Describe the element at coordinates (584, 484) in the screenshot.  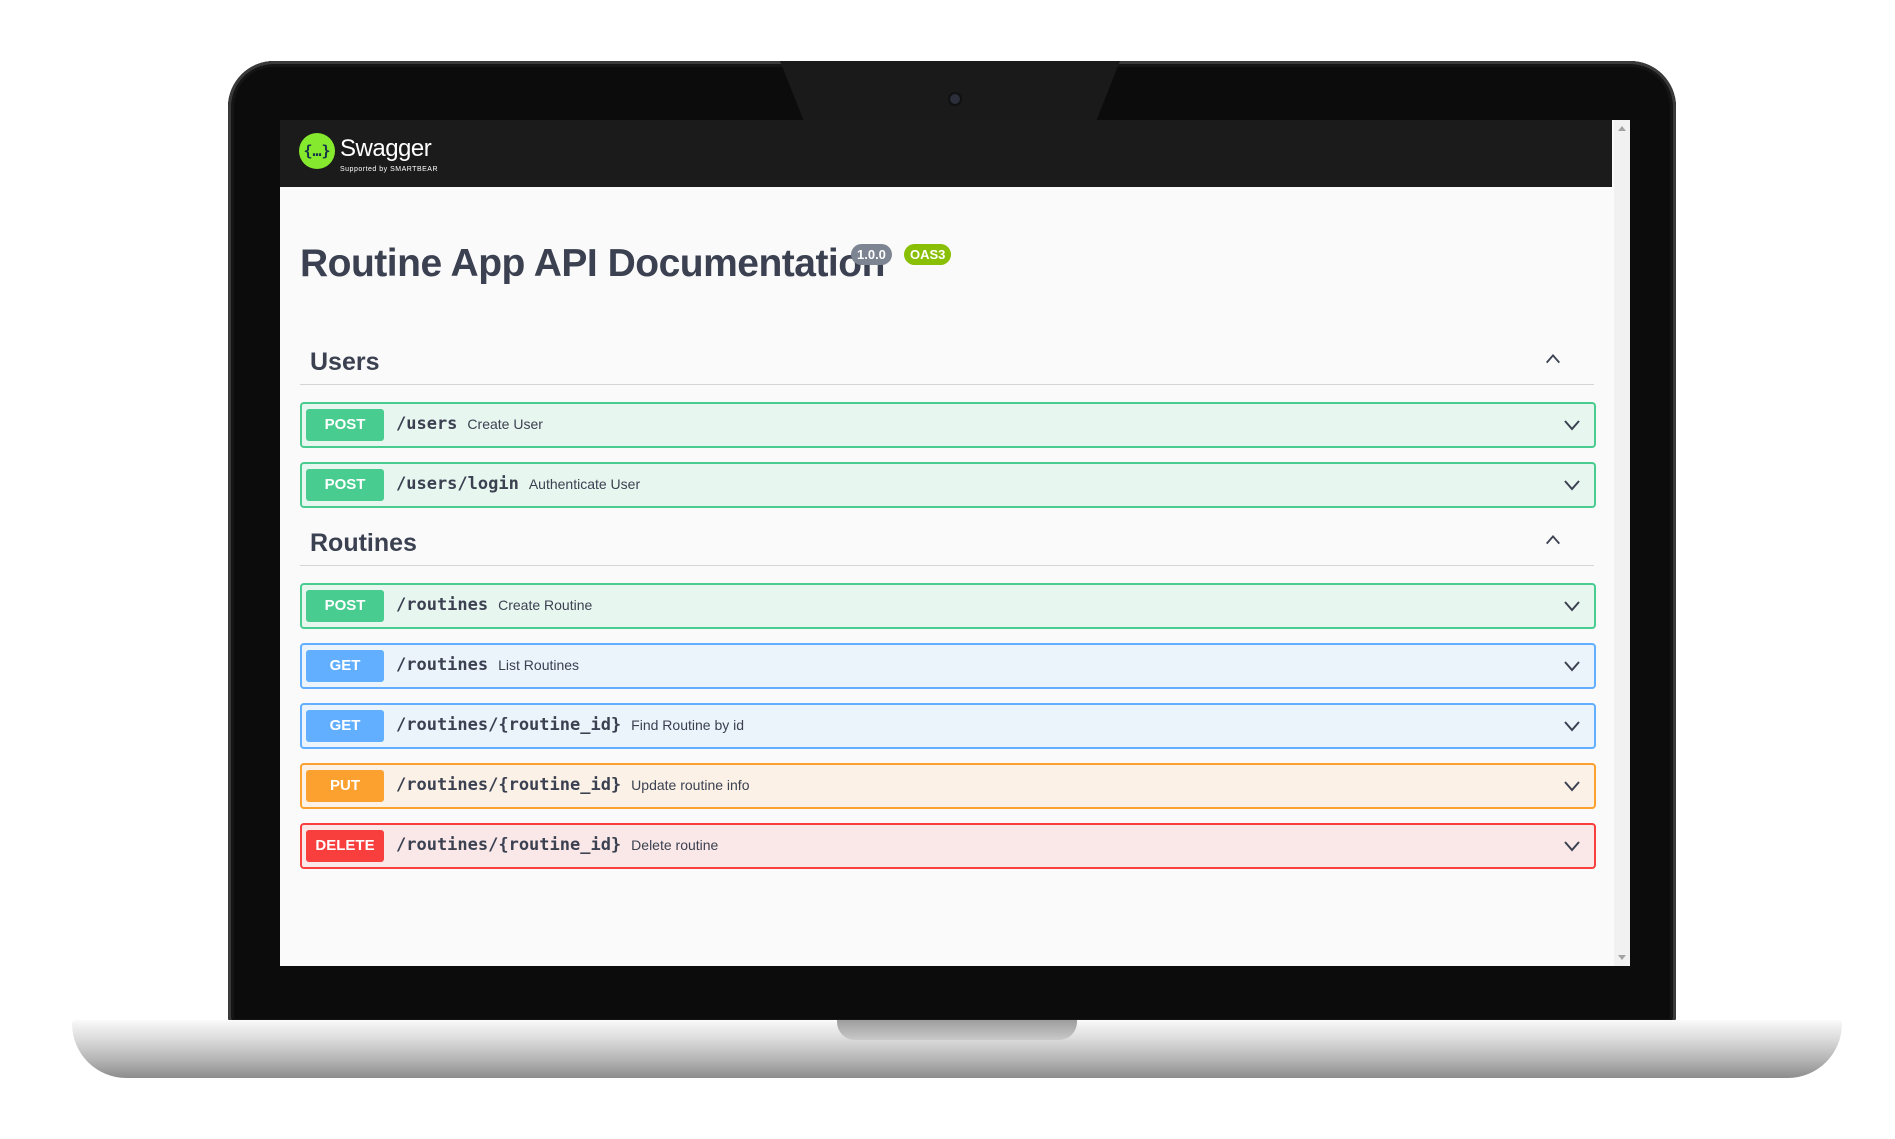
I see `operation-summary: Authenticate User` at that location.